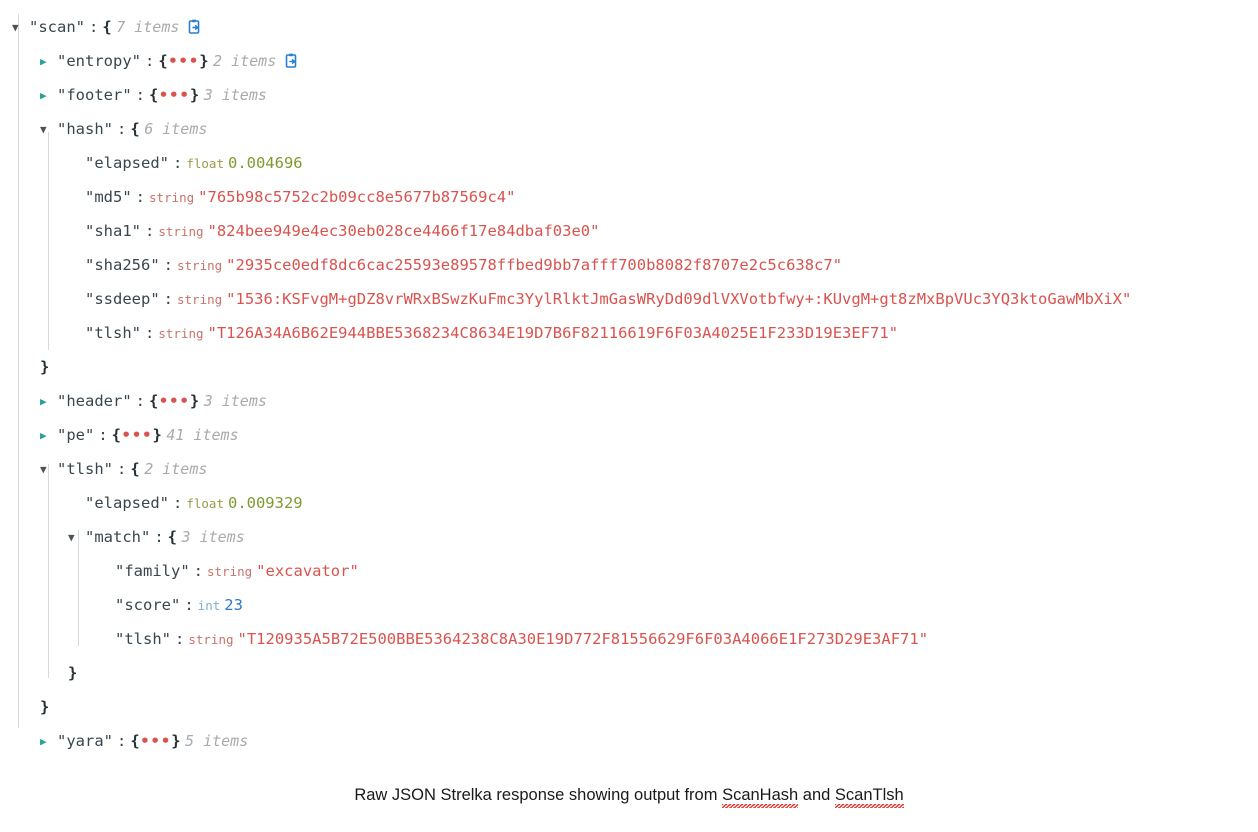 The image size is (1258, 832). I want to click on json-key: "sha1", so click(113, 231).